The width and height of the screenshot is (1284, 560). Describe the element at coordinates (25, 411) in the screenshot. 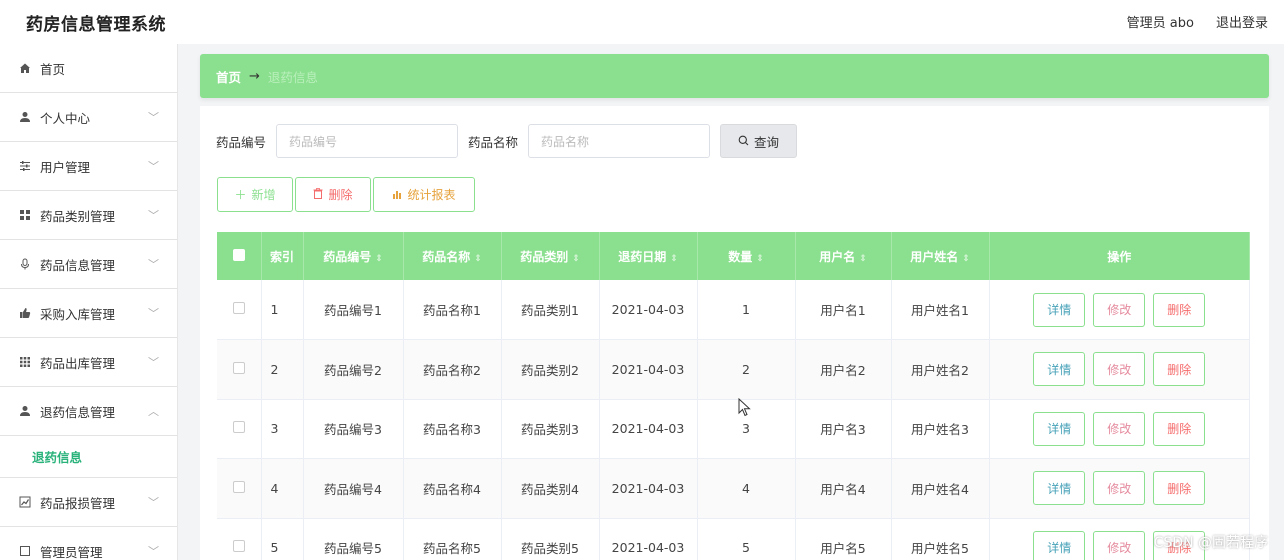

I see `user-icon` at that location.